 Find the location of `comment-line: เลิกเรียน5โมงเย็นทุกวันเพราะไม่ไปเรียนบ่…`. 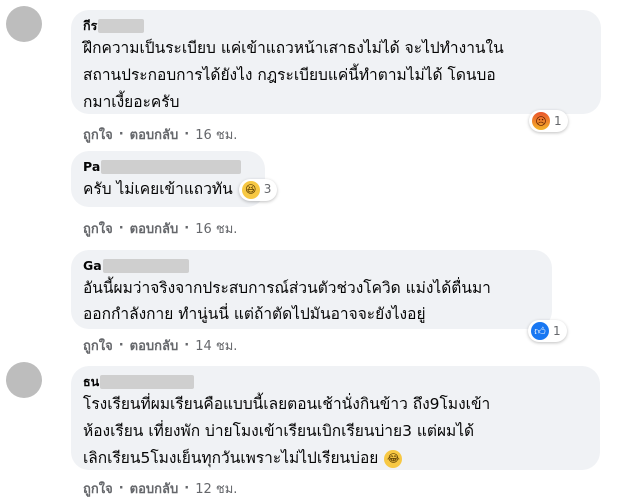

comment-line: เลิกเรียน5โมงเย็นทุกวันเพราะไม่ไปเรียนบ่… is located at coordinates (335, 458).